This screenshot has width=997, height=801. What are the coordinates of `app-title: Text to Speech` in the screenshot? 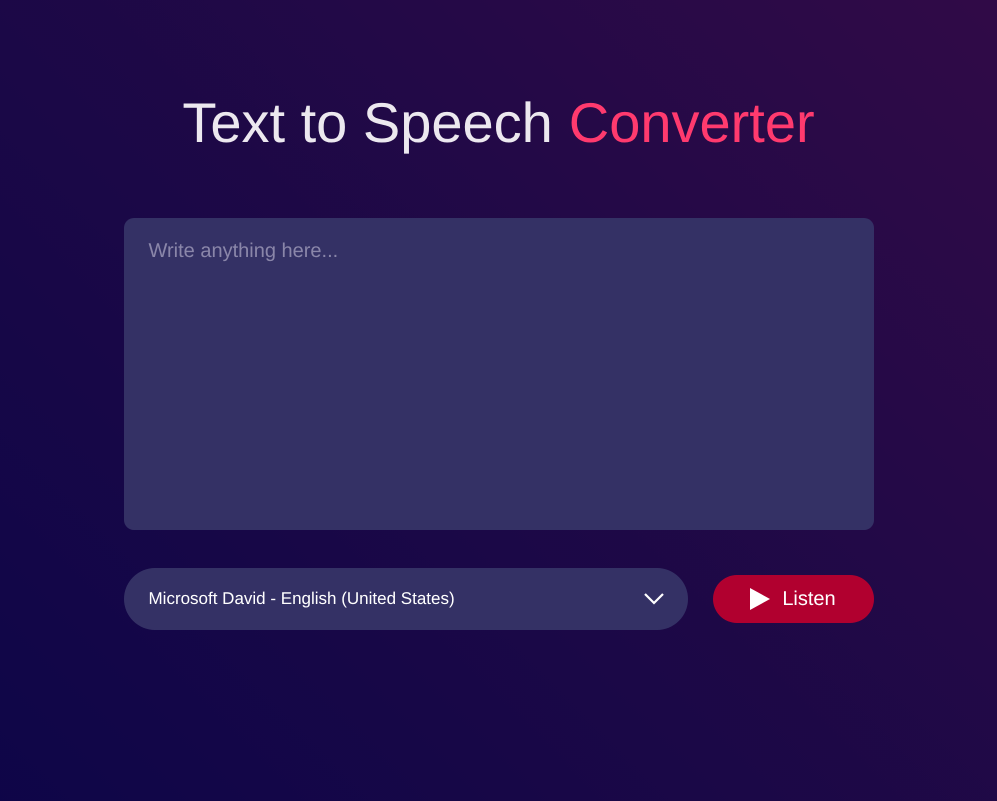 It's located at (367, 123).